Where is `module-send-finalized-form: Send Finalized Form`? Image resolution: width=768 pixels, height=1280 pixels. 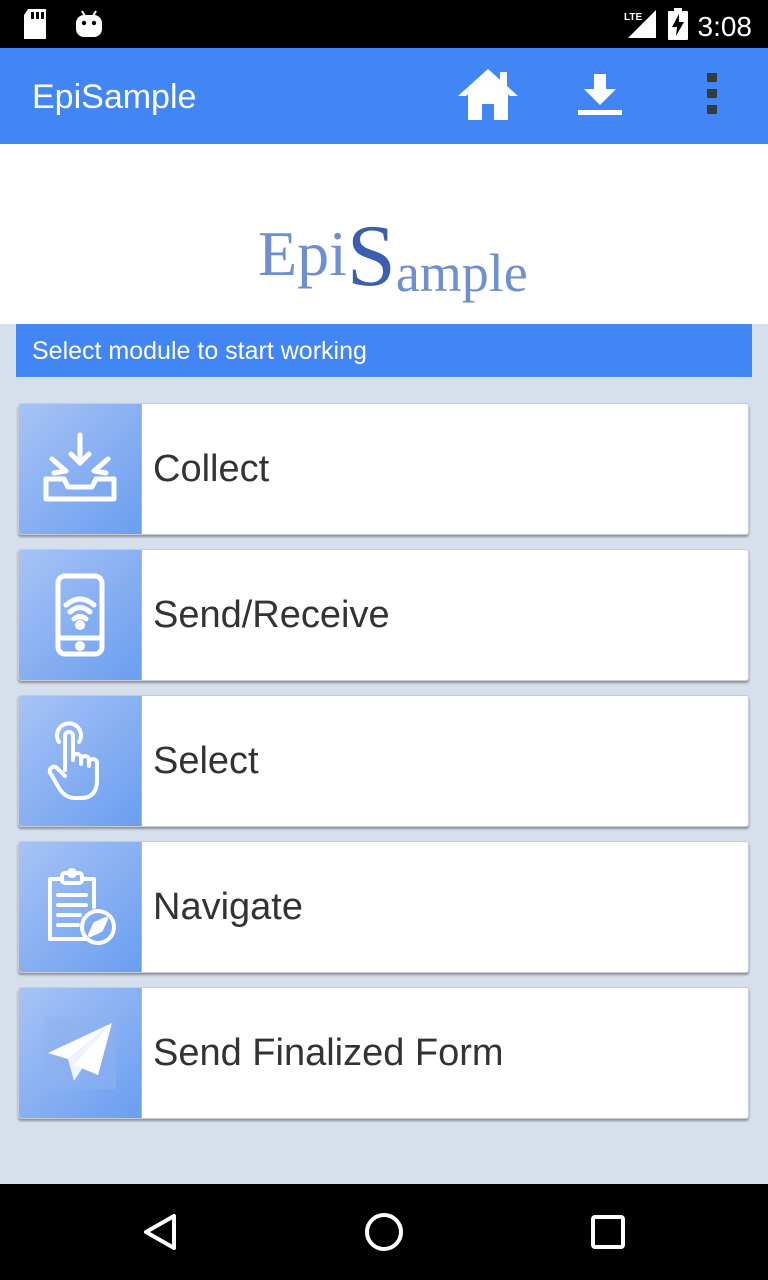 module-send-finalized-form: Send Finalized Form is located at coordinates (383, 1053).